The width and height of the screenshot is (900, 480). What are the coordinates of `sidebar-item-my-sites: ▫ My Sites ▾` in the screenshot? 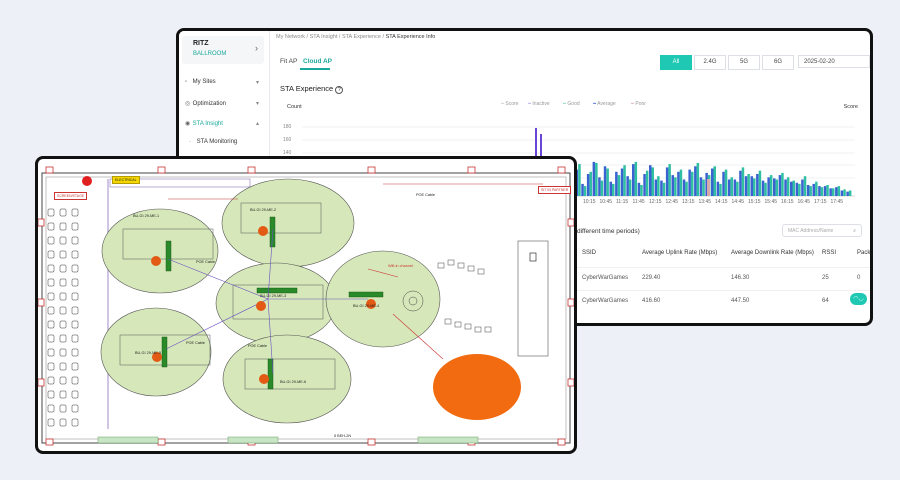 It's located at (223, 82).